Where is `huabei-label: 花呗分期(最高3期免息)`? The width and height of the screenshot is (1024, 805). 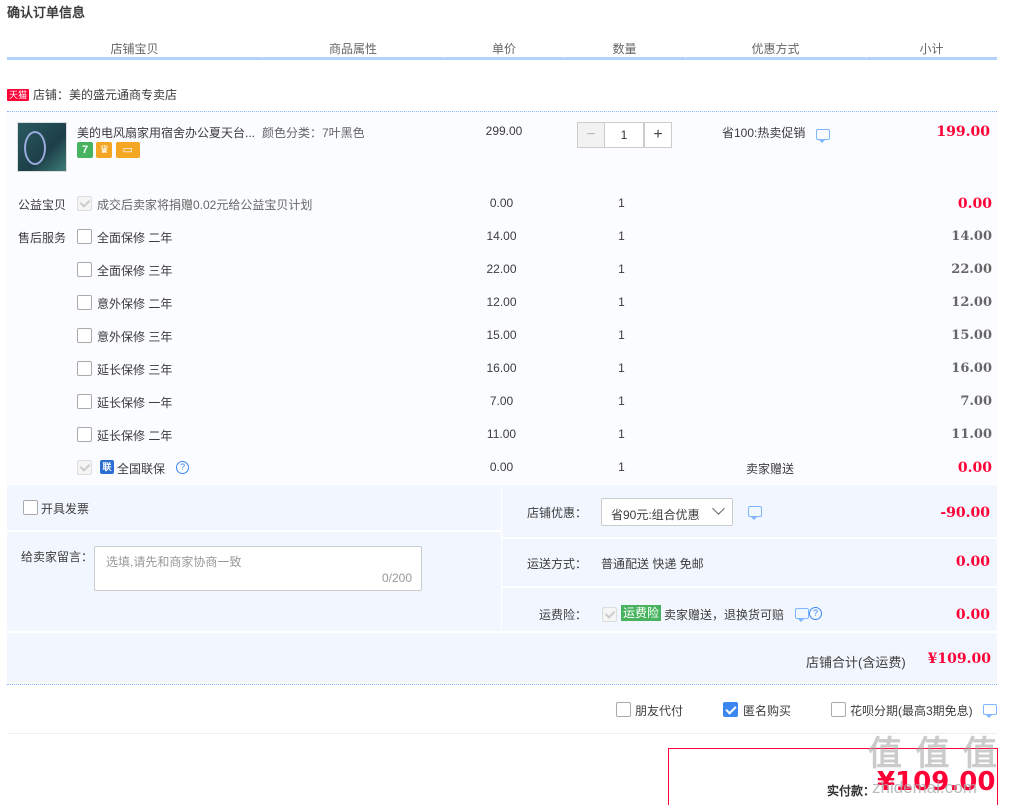
huabei-label: 花呗分期(最高3期免息) is located at coordinates (911, 710).